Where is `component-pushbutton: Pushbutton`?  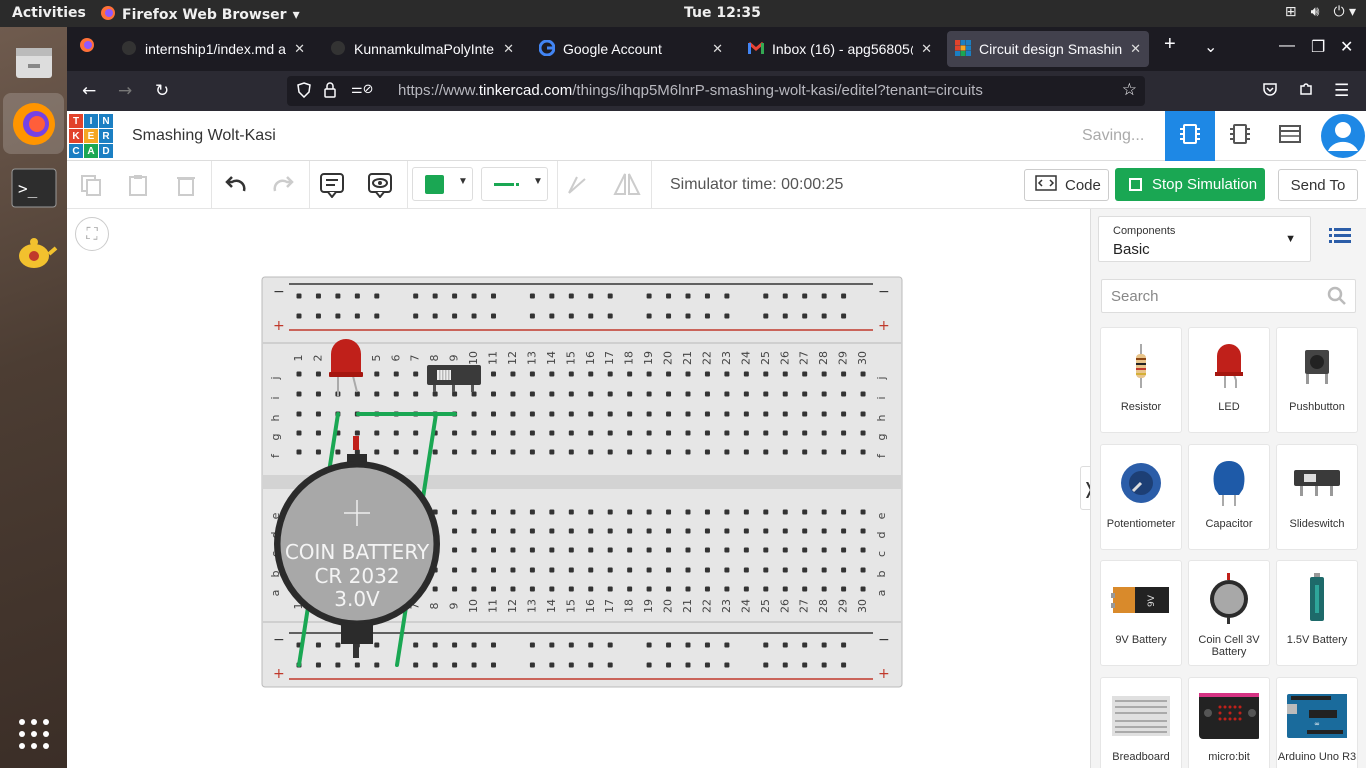 component-pushbutton: Pushbutton is located at coordinates (1317, 380).